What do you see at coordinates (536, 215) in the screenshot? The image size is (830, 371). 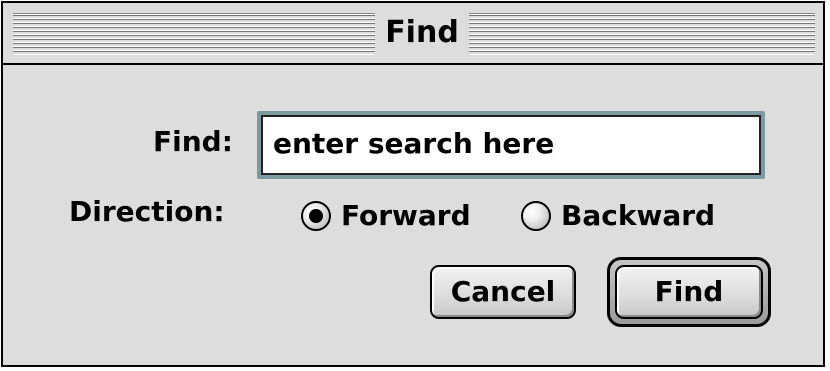 I see `radio-unselected-icon` at bounding box center [536, 215].